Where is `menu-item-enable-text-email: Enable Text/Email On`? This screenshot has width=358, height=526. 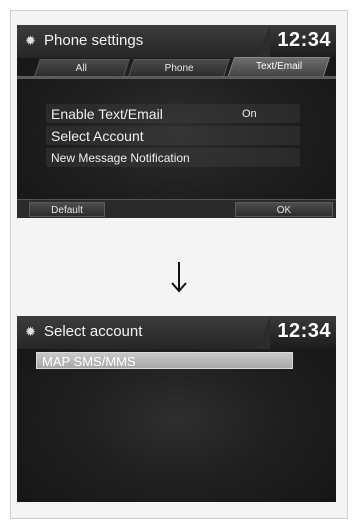 menu-item-enable-text-email: Enable Text/Email On is located at coordinates (173, 113).